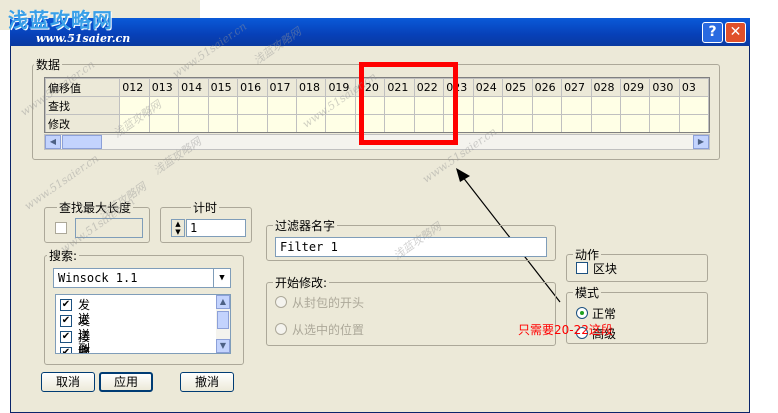 The height and width of the screenshot is (413, 778). I want to click on max-length-checkbox, so click(61, 228).